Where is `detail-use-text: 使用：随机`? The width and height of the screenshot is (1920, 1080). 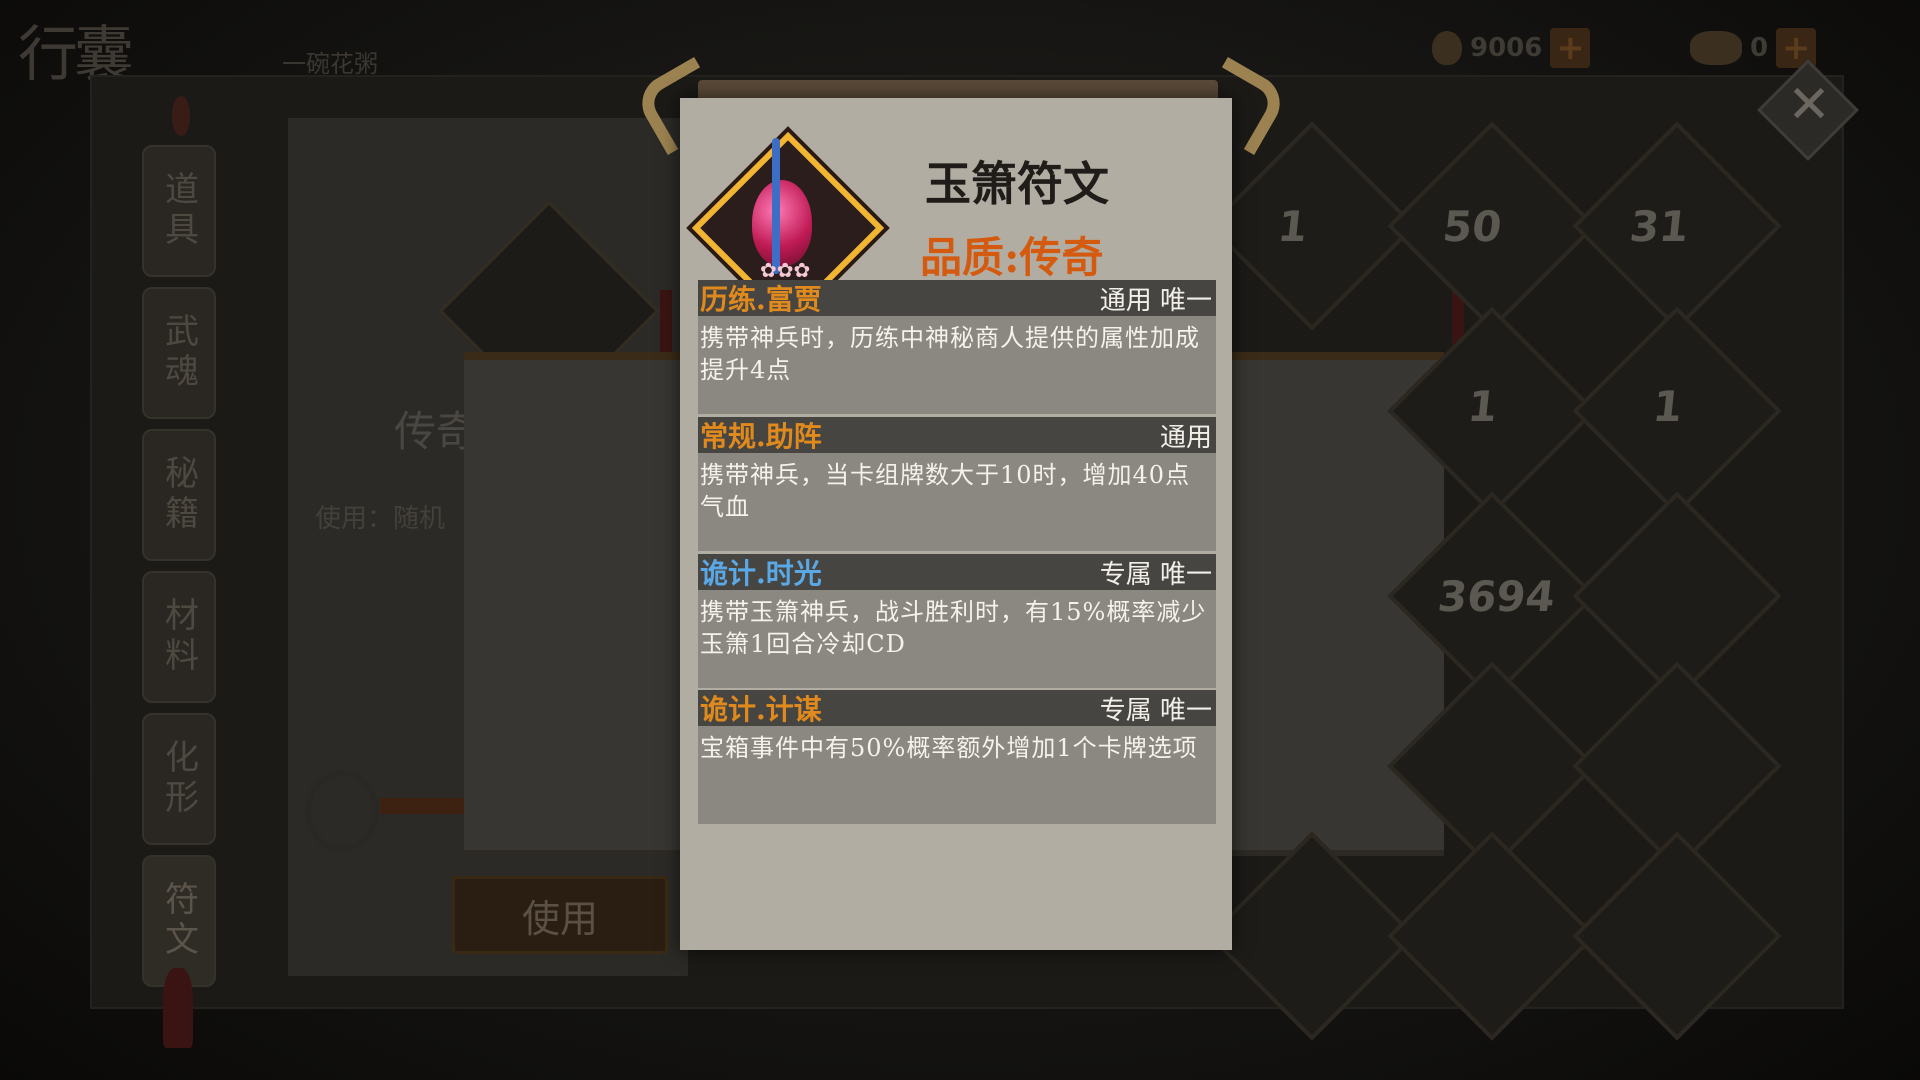
detail-use-text: 使用：随机 is located at coordinates (380, 519).